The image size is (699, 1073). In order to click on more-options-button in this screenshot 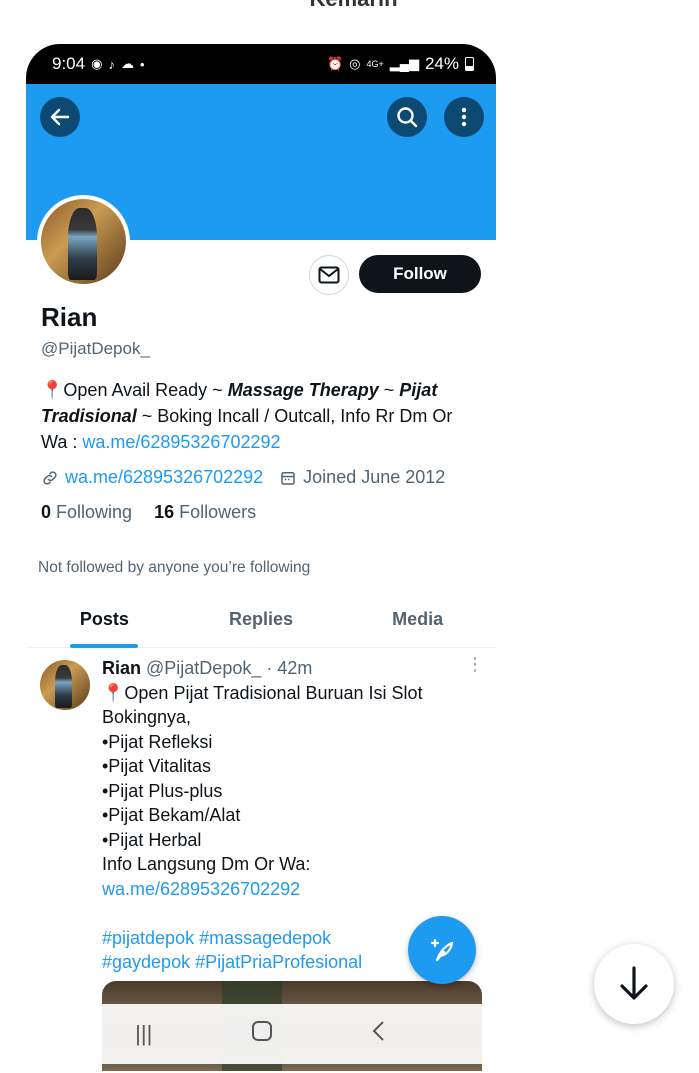, I will do `click(464, 117)`.